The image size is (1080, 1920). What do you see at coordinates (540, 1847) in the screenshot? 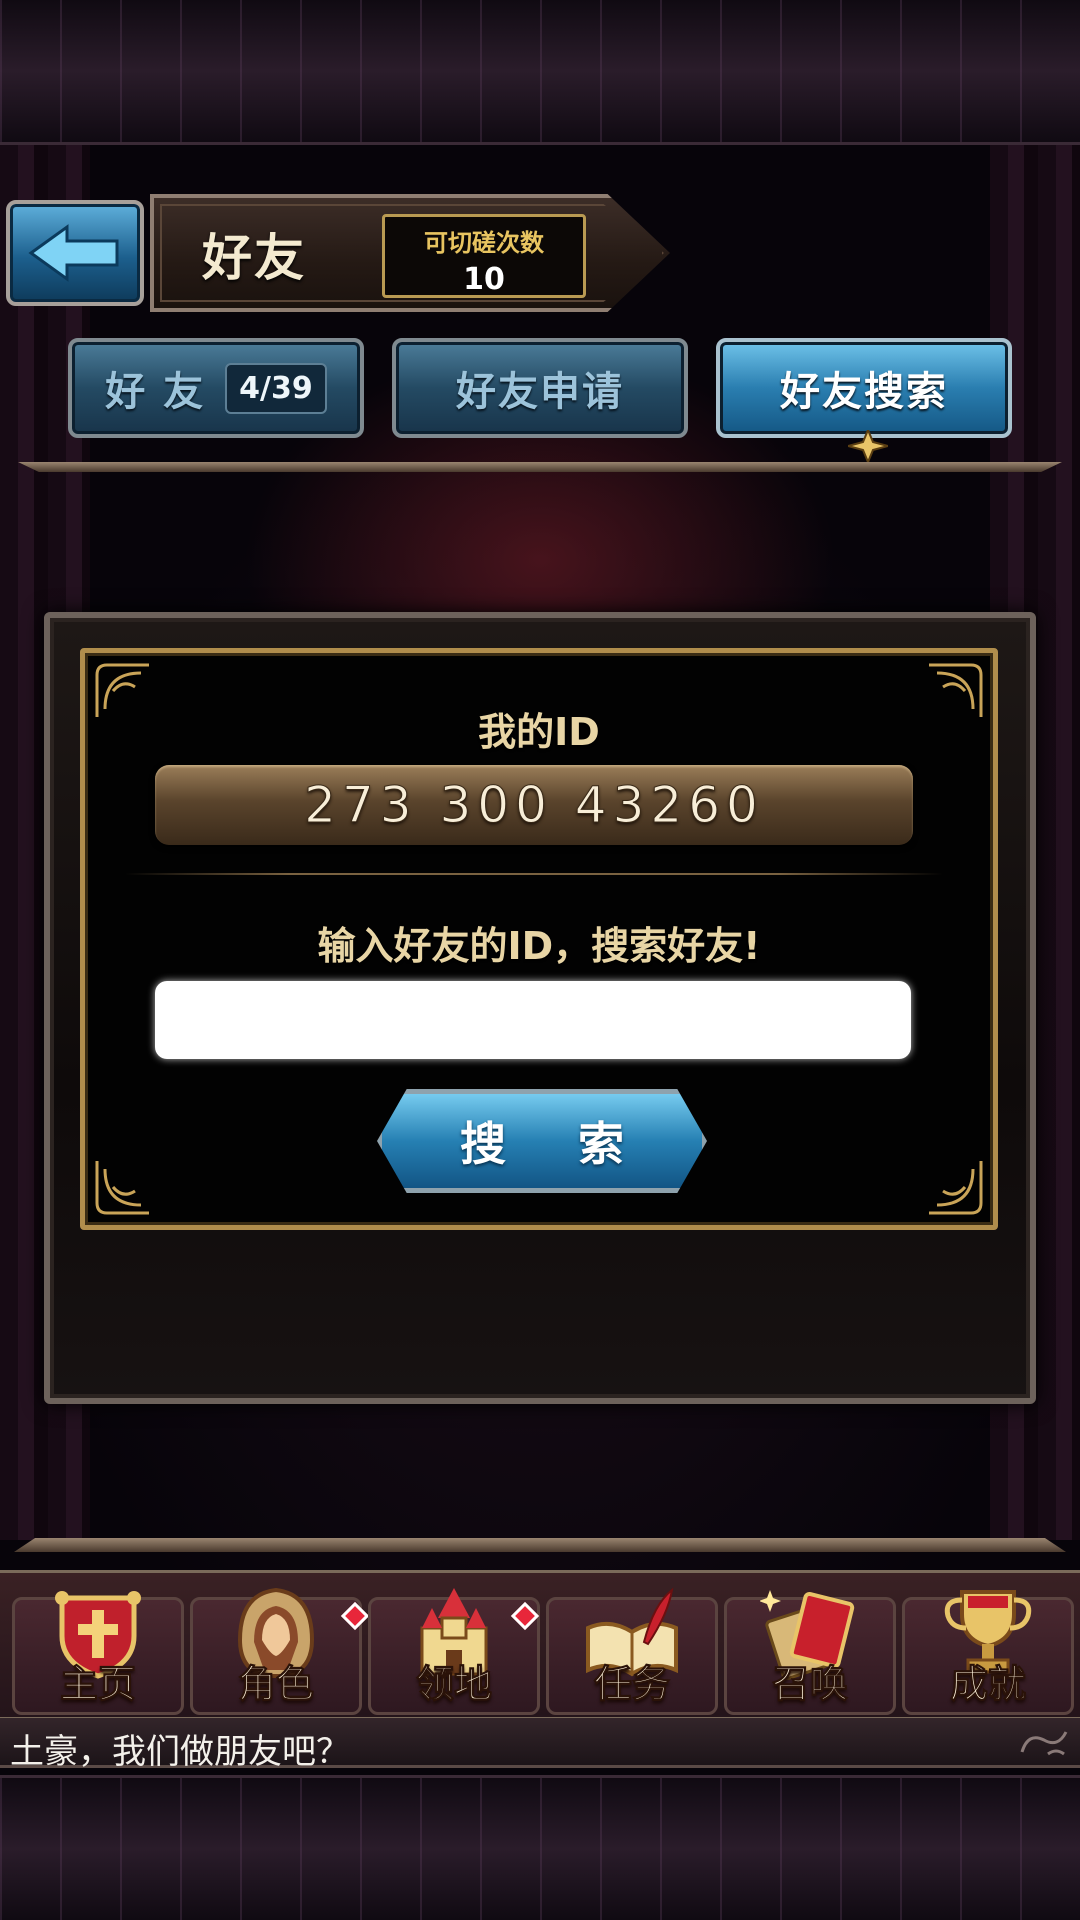
I see `bottom-ornament` at bounding box center [540, 1847].